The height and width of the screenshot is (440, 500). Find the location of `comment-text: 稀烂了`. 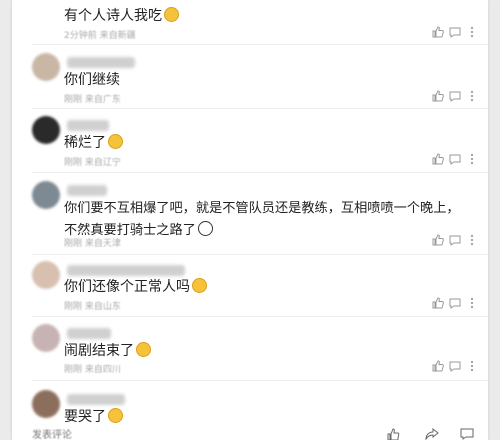

comment-text: 稀烂了 is located at coordinates (267, 143).